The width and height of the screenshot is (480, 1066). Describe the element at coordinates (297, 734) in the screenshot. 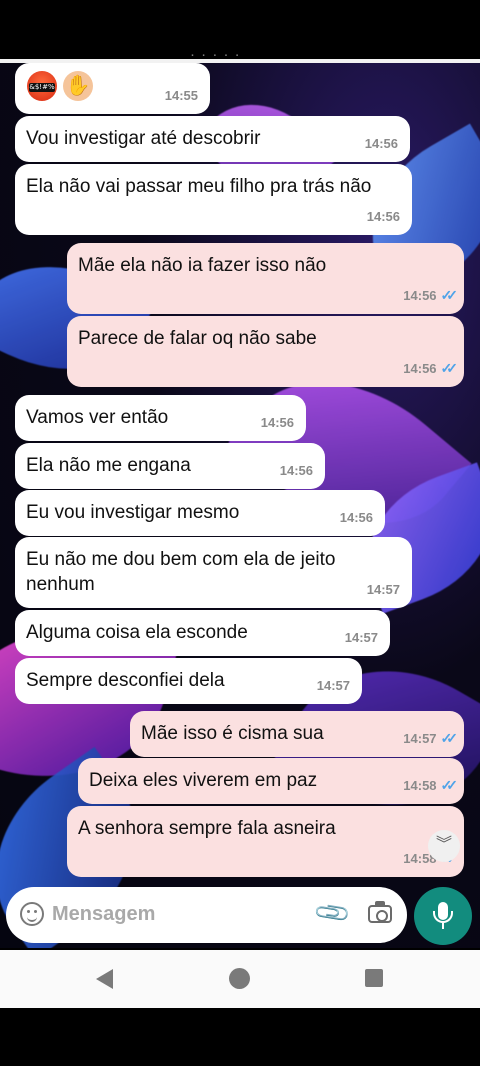

I see `message-bubble-outgoing: Mãe isso é cisma sua 14:57 ✓✓` at that location.